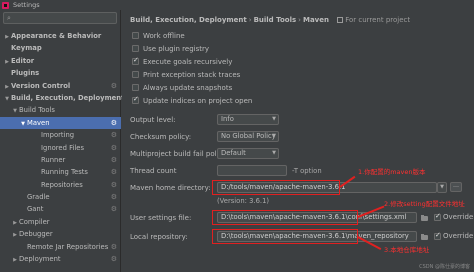  What do you see at coordinates (159, 237) in the screenshot?
I see `local-repo-label: Local repository:` at bounding box center [159, 237].